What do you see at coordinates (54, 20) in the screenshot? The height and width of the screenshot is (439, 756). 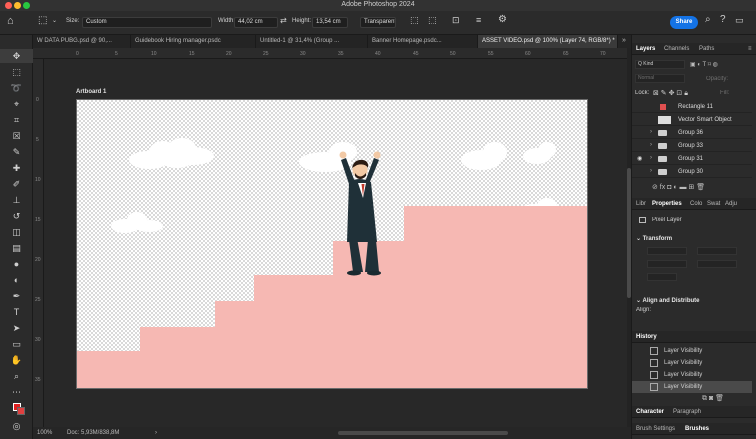 I see `tool-preset-chevron-down-icon: ⌄` at bounding box center [54, 20].